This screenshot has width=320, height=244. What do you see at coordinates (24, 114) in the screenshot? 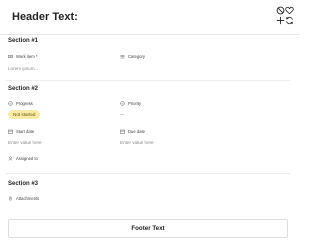
I see `progress-status-badge: Not started` at bounding box center [24, 114].